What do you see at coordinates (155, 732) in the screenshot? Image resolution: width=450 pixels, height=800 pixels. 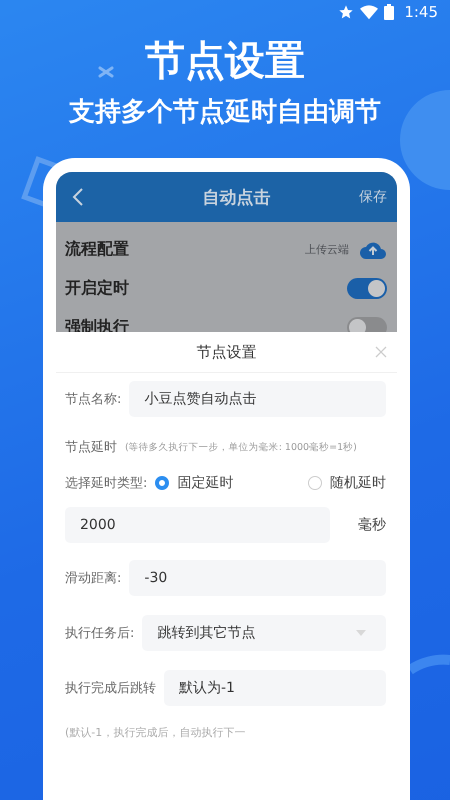 I see `hint-text: (默认-1，执行完成后，自动执行下一` at bounding box center [155, 732].